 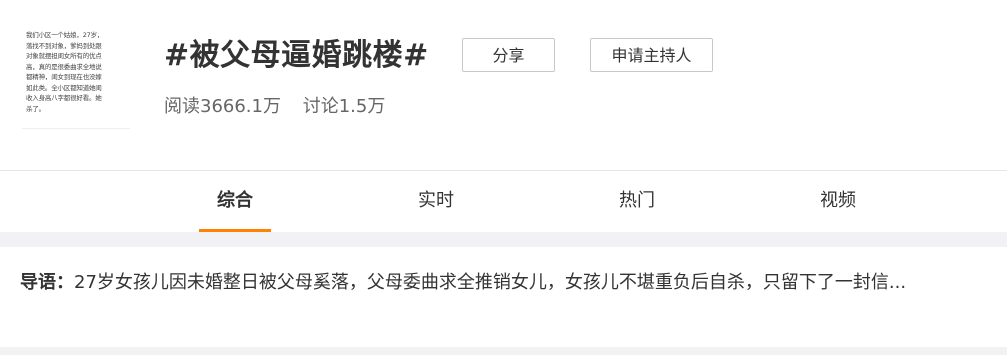 What do you see at coordinates (64, 56) in the screenshot?
I see `thumbnail-line: 对象就摆担闺女所有的优点` at bounding box center [64, 56].